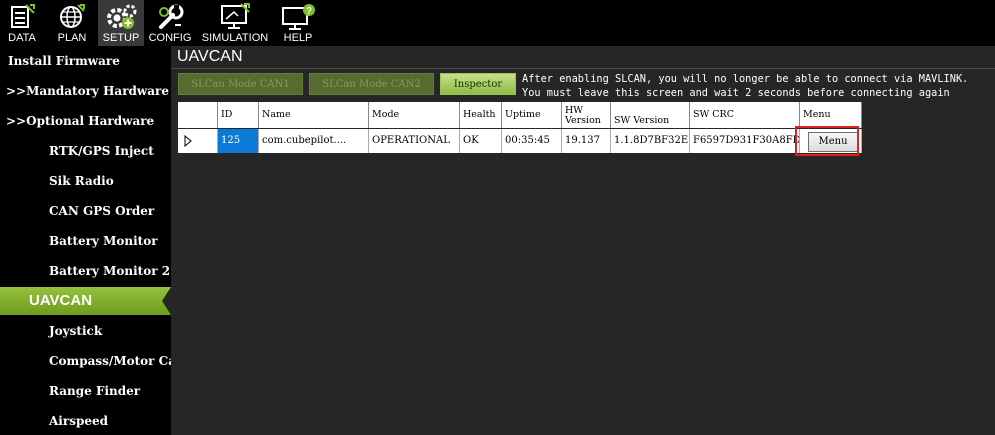 The image size is (995, 435). Describe the element at coordinates (121, 38) in the screenshot. I see `toolbar-setup-label: SETUP` at that location.